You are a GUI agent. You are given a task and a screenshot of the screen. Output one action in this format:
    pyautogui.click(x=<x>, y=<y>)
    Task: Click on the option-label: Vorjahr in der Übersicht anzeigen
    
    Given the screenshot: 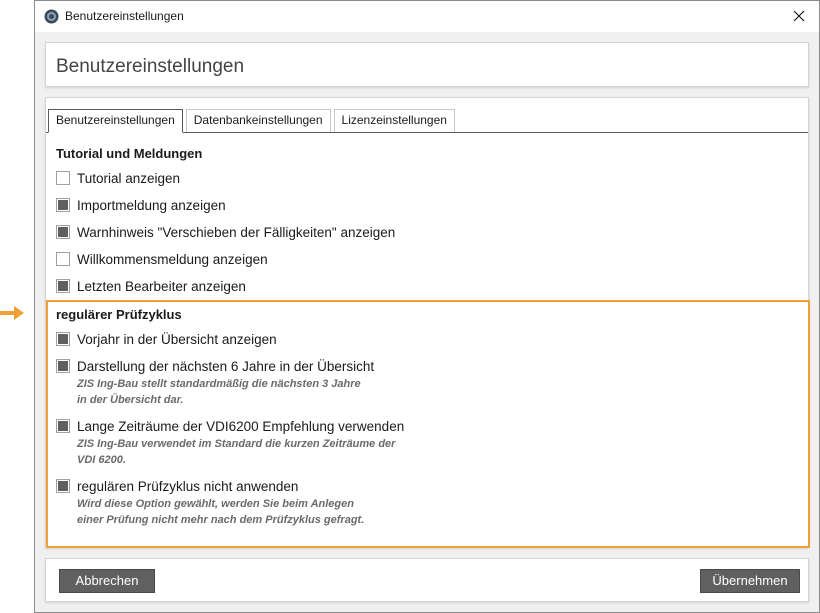 What is the action you would take?
    pyautogui.click(x=177, y=339)
    